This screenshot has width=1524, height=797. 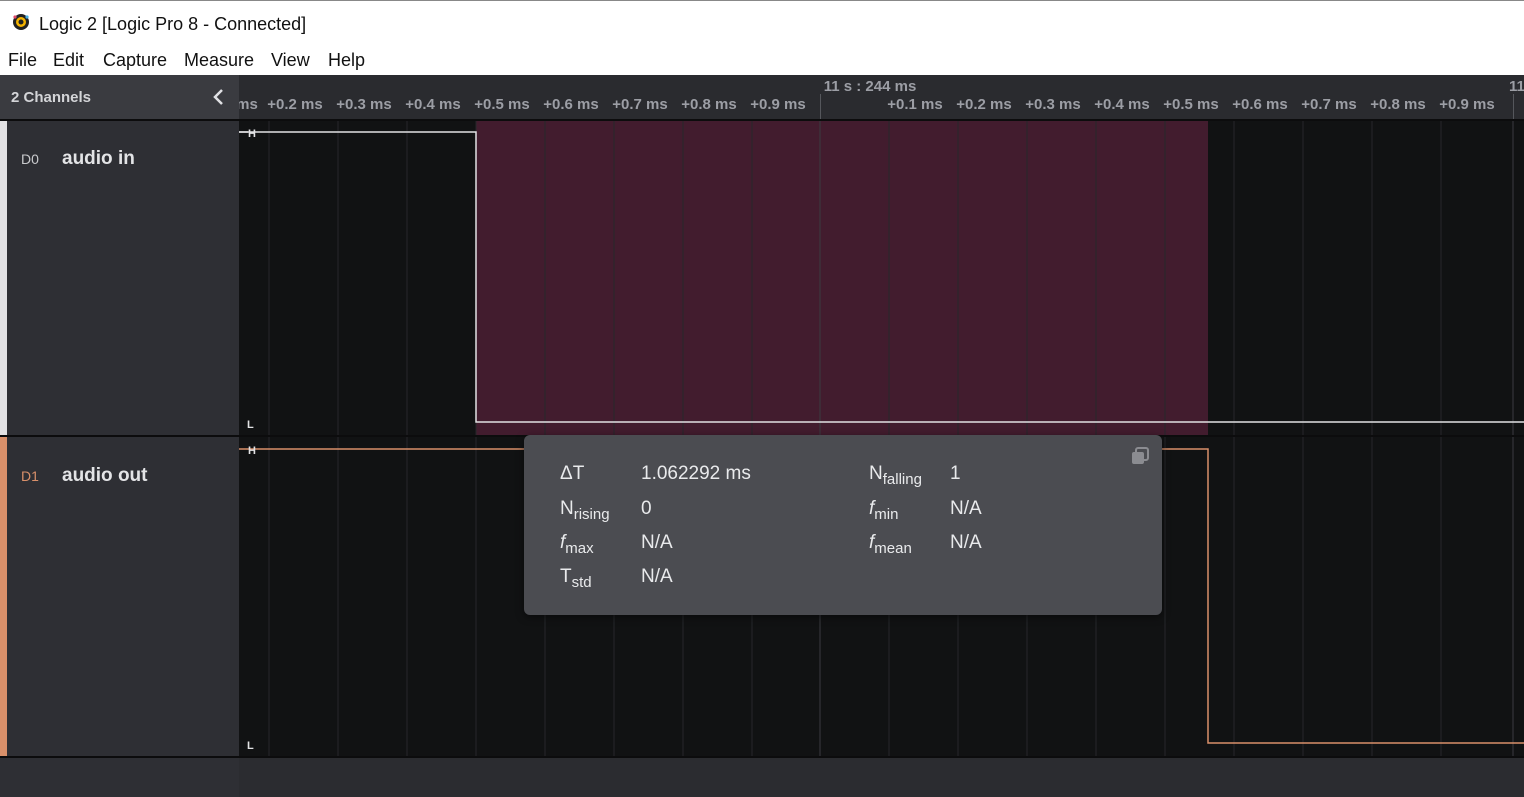 I want to click on delta-t-value: 1.062292 ms, so click(x=696, y=473).